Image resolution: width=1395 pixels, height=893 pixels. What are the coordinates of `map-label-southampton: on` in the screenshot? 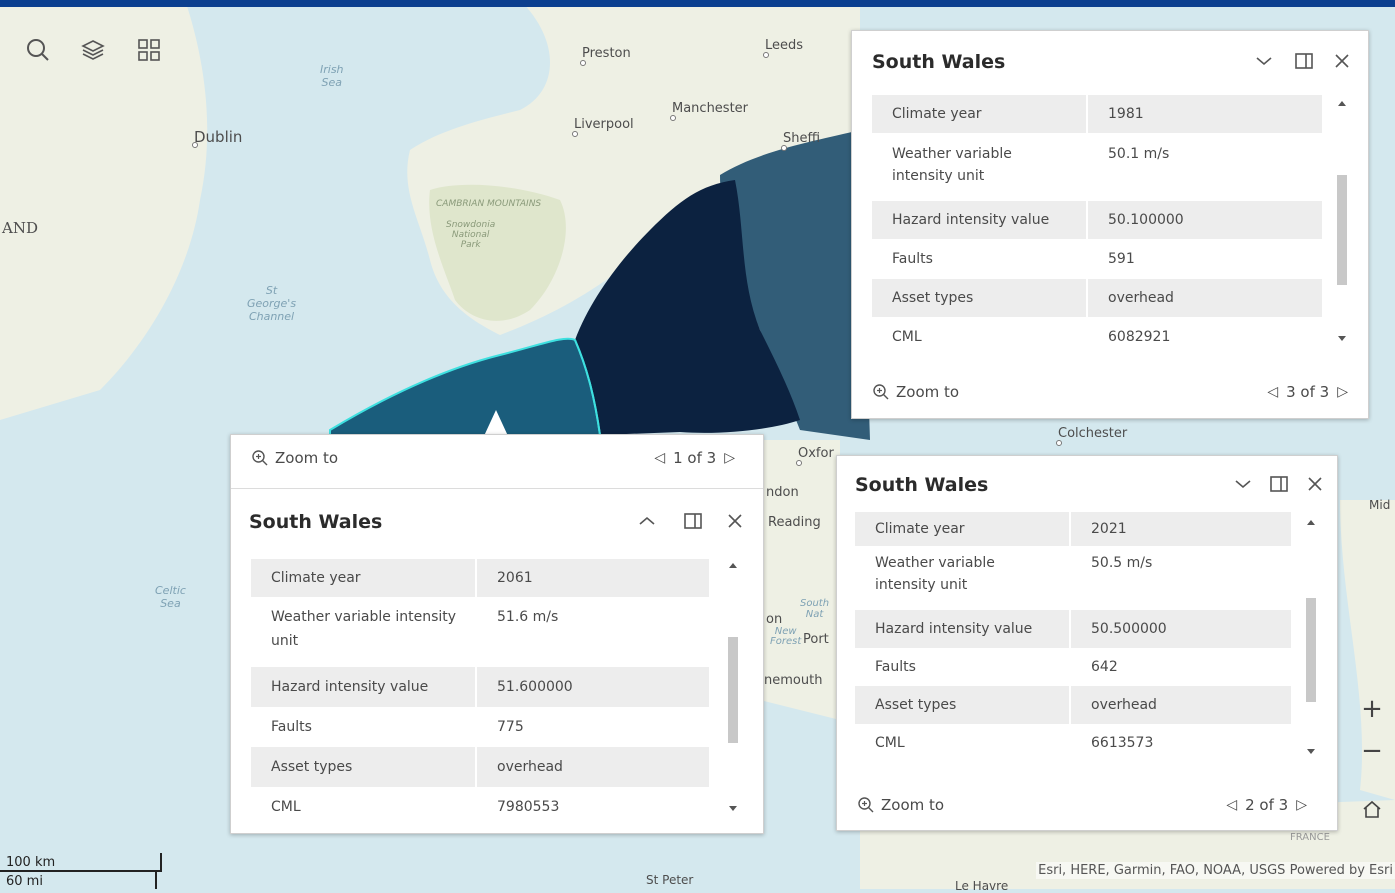 It's located at (774, 619).